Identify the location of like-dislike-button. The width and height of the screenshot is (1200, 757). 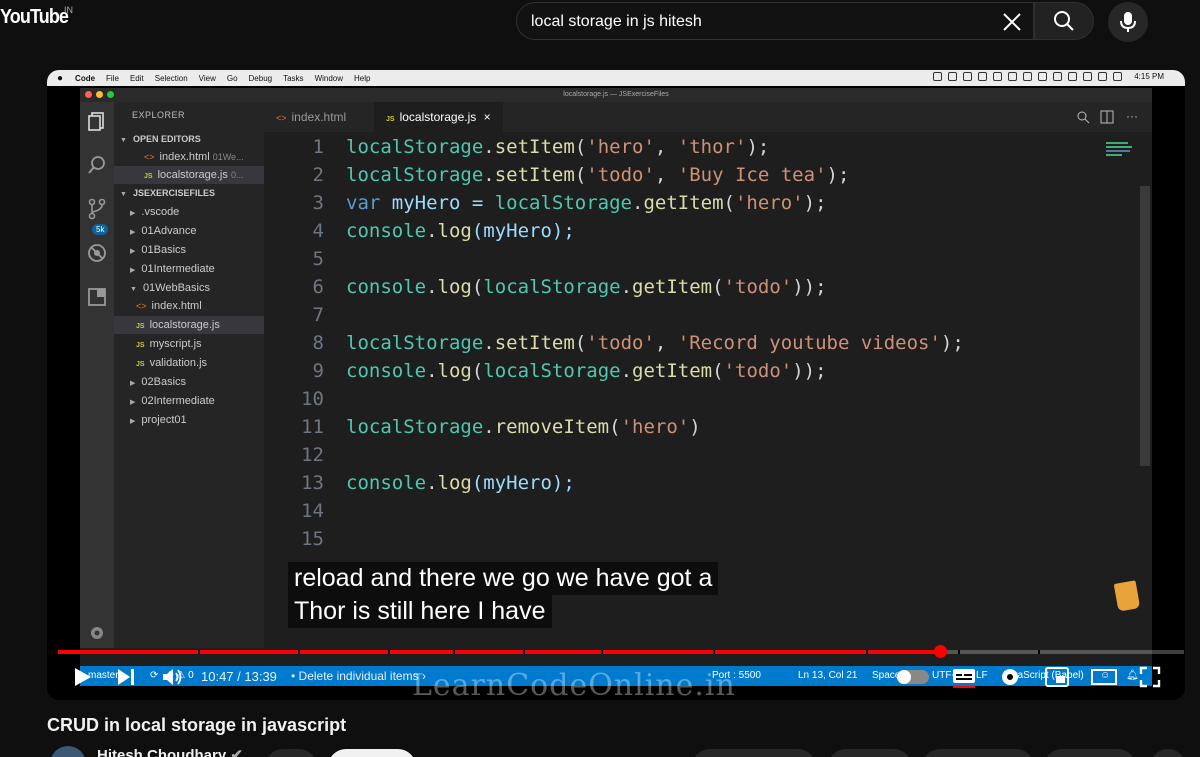
(754, 753).